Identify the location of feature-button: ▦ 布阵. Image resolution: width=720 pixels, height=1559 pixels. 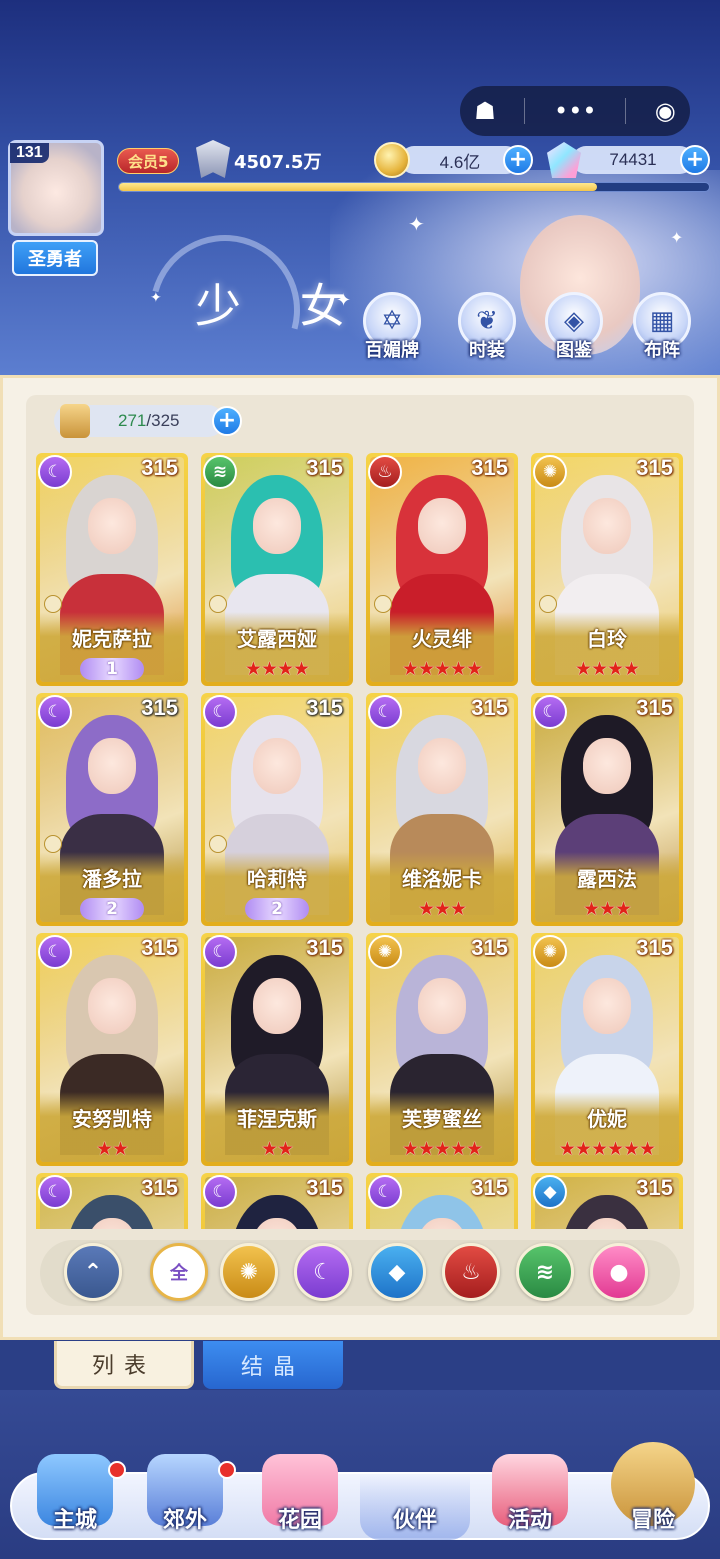
(662, 327).